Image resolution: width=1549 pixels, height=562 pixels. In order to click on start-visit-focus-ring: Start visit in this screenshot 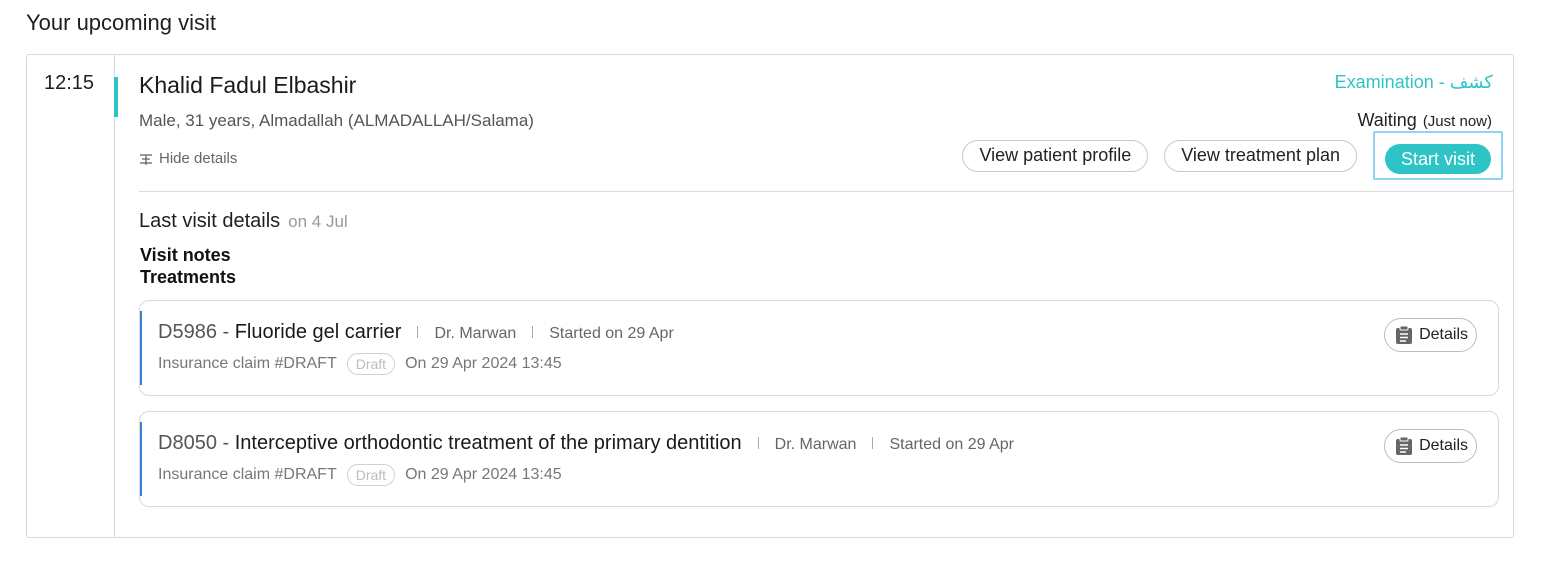, I will do `click(1437, 155)`.